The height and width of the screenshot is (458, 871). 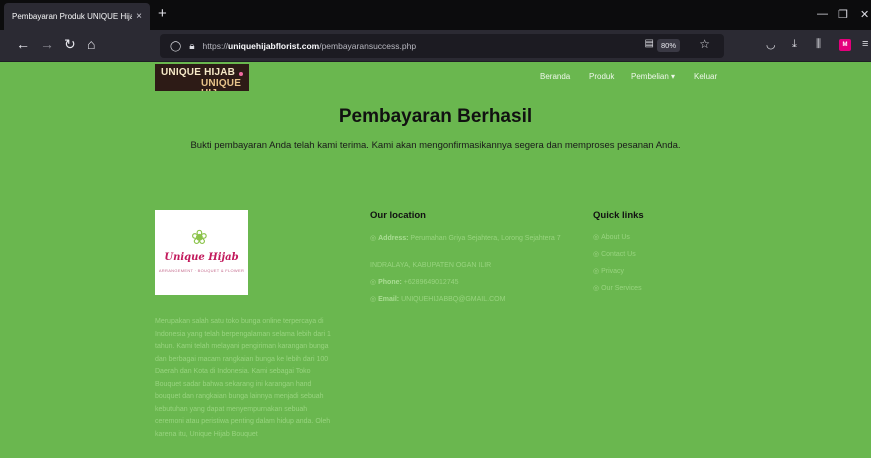 I want to click on footer-brand: Unique Hijab, so click(x=201, y=257).